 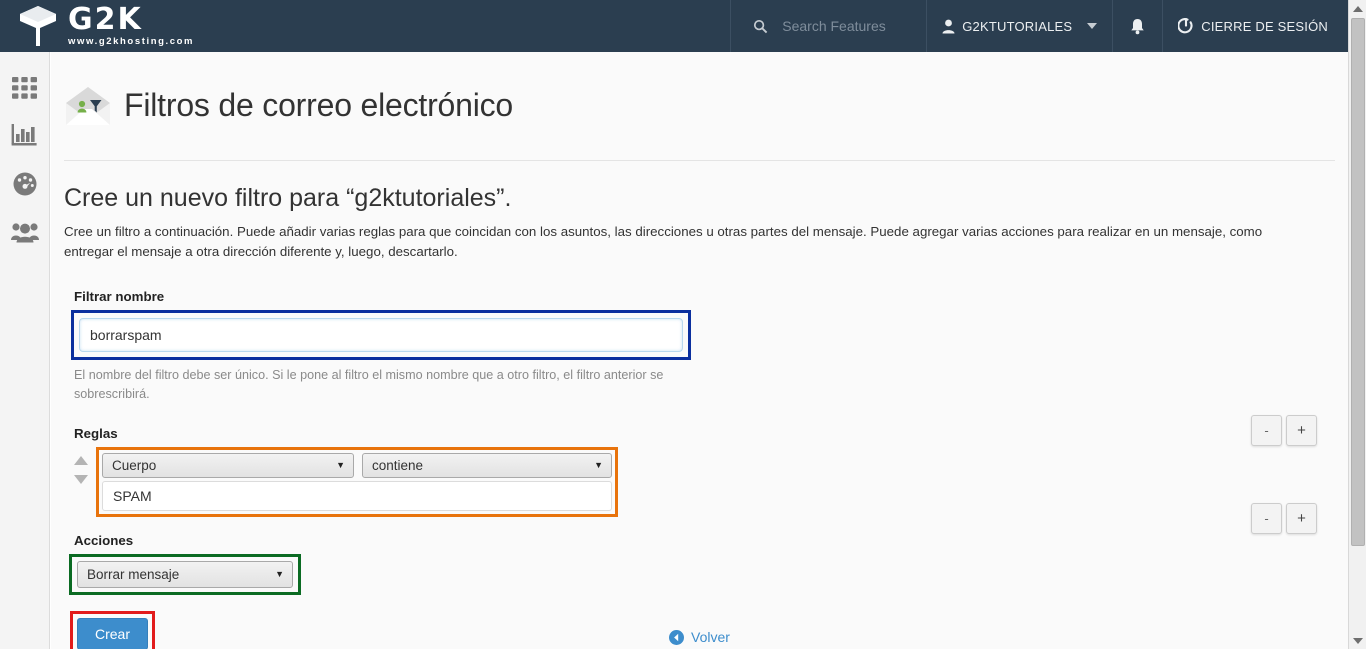 I want to click on user-name-label: G2KTUTORIALES, so click(x=1017, y=26).